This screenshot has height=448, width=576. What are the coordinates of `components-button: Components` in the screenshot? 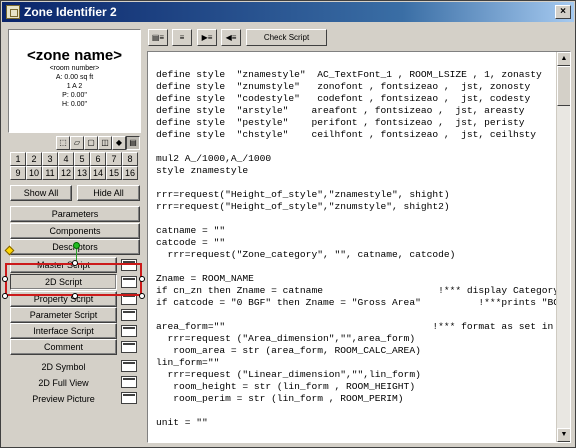 It's located at (75, 231).